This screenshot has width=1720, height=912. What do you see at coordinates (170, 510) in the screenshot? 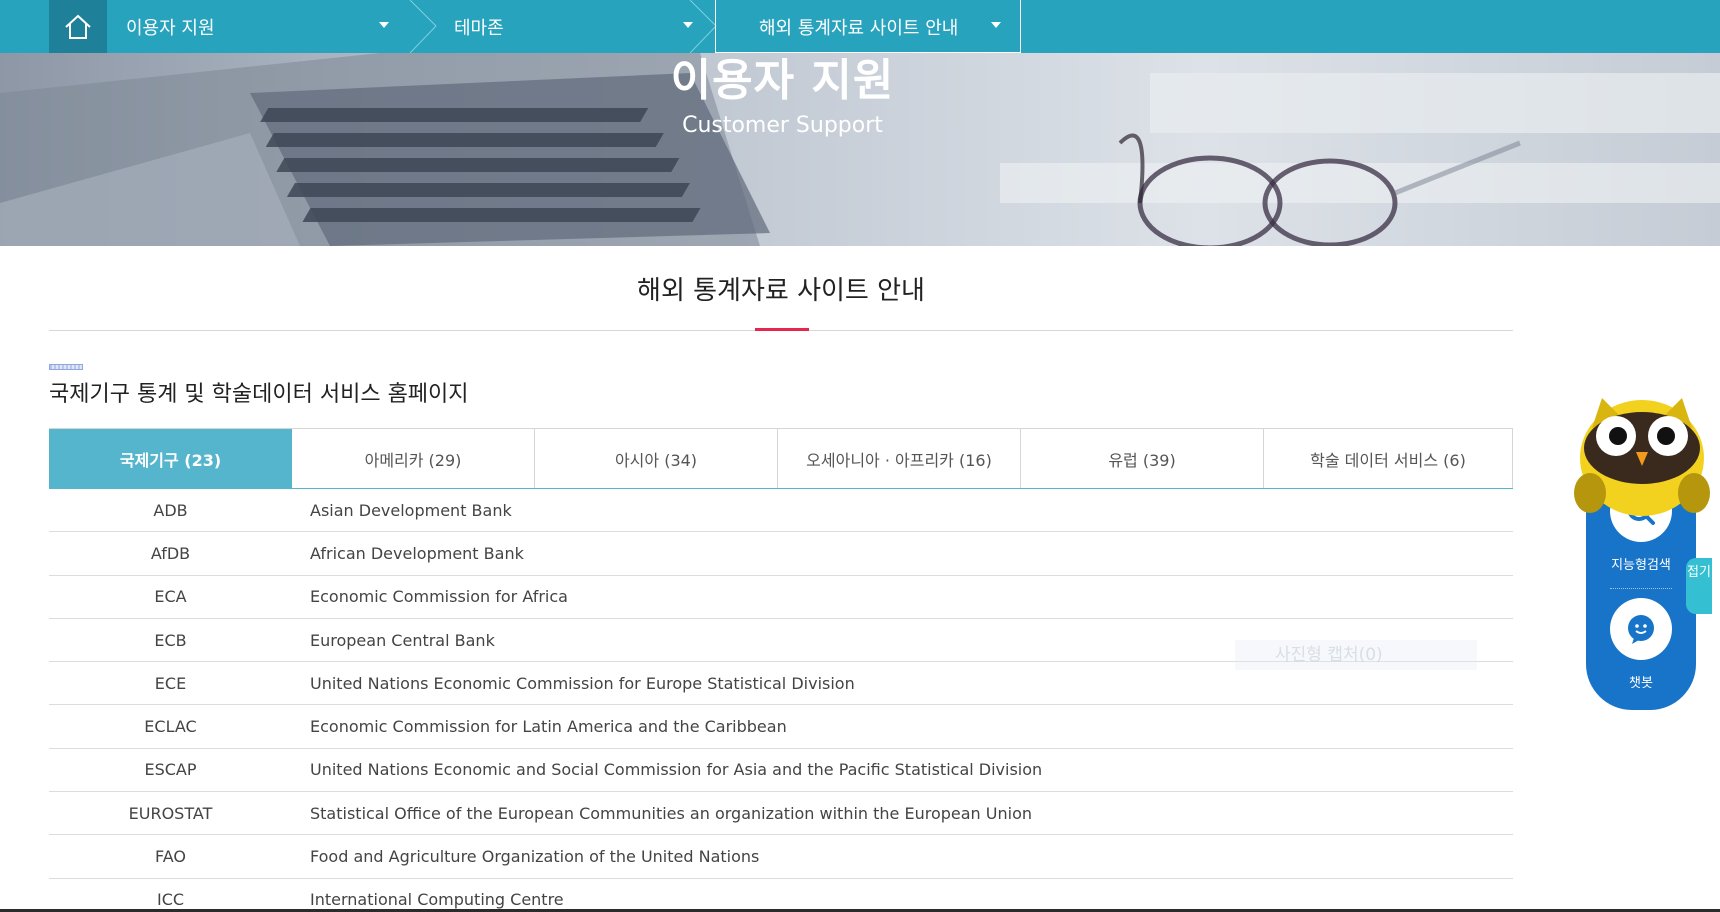
I see `org-abbr: ADB` at bounding box center [170, 510].